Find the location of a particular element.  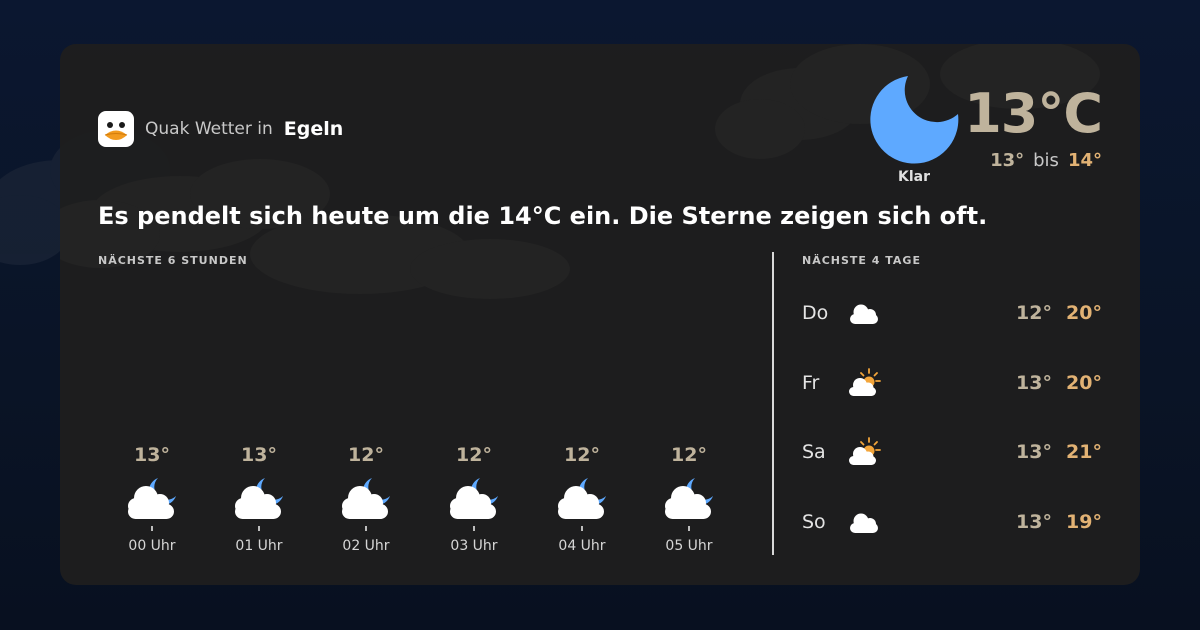

hour-time: 01 Uhr is located at coordinates (259, 546).